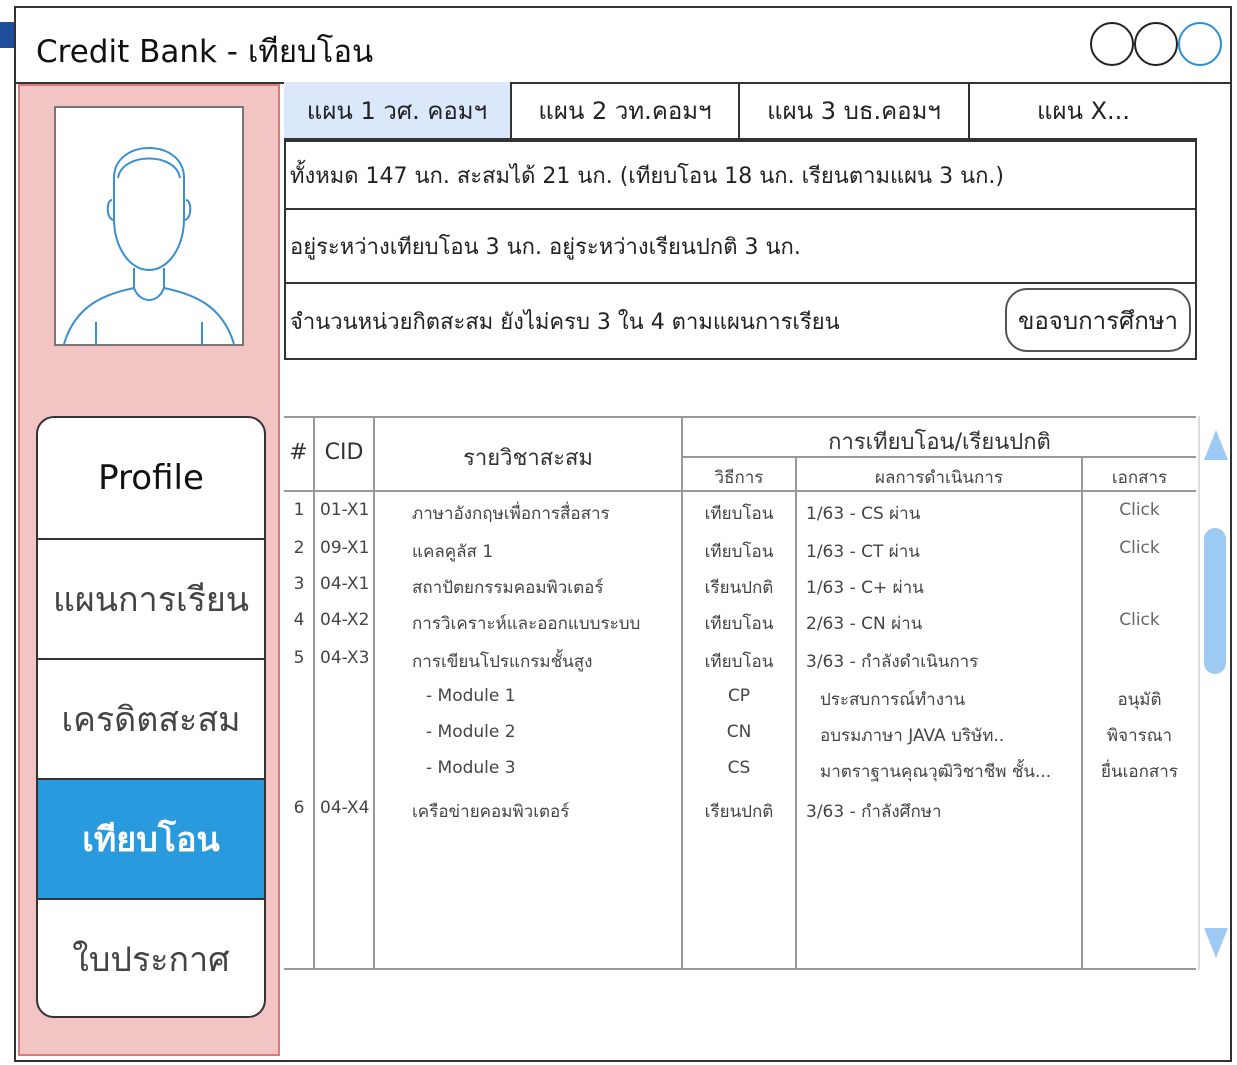 Image resolution: width=1237 pixels, height=1065 pixels. Describe the element at coordinates (739, 768) in the screenshot. I see `cell-method: CS` at that location.